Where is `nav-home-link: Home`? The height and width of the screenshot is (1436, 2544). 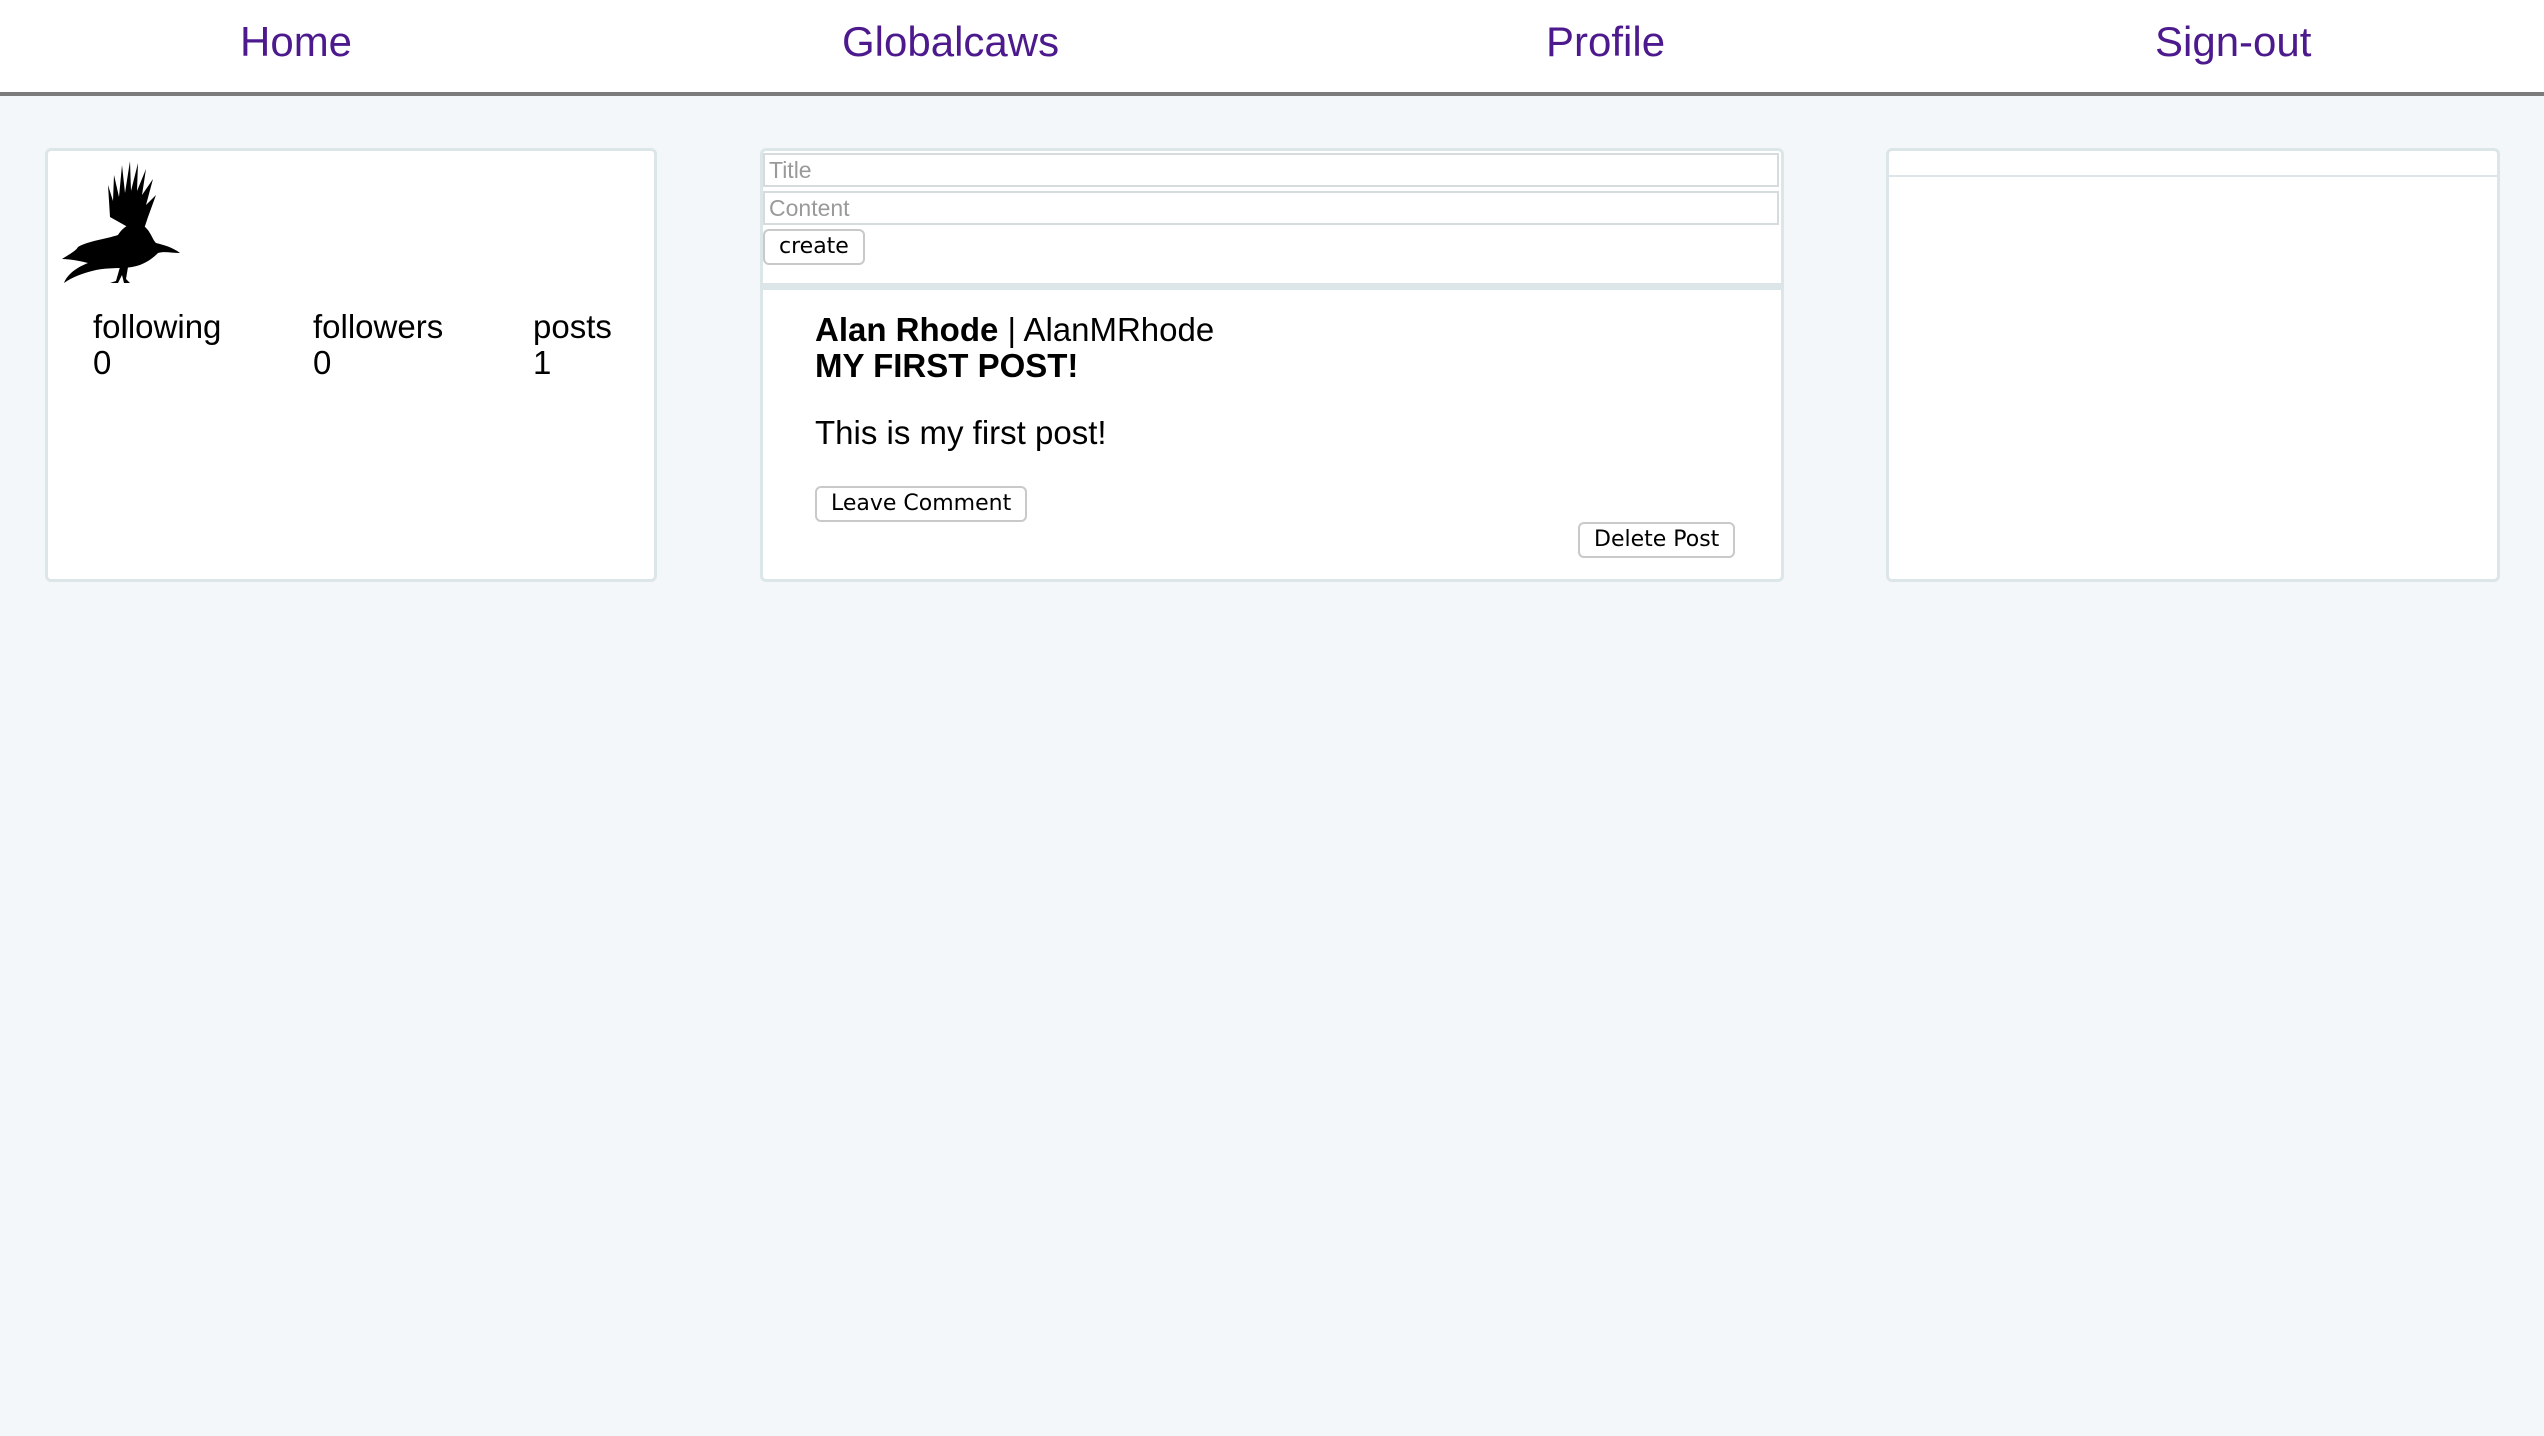 nav-home-link: Home is located at coordinates (296, 42).